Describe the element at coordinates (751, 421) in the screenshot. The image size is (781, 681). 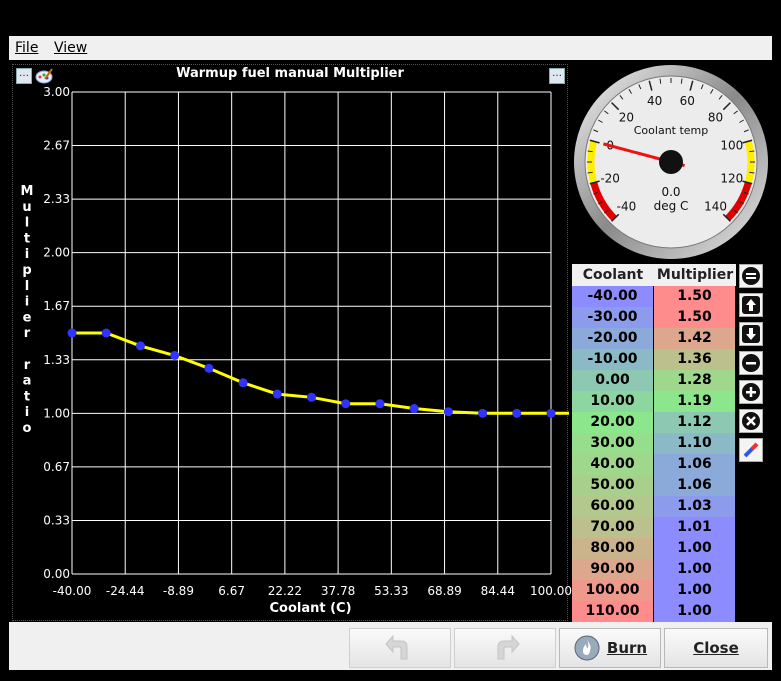
I see `multiply-button` at that location.